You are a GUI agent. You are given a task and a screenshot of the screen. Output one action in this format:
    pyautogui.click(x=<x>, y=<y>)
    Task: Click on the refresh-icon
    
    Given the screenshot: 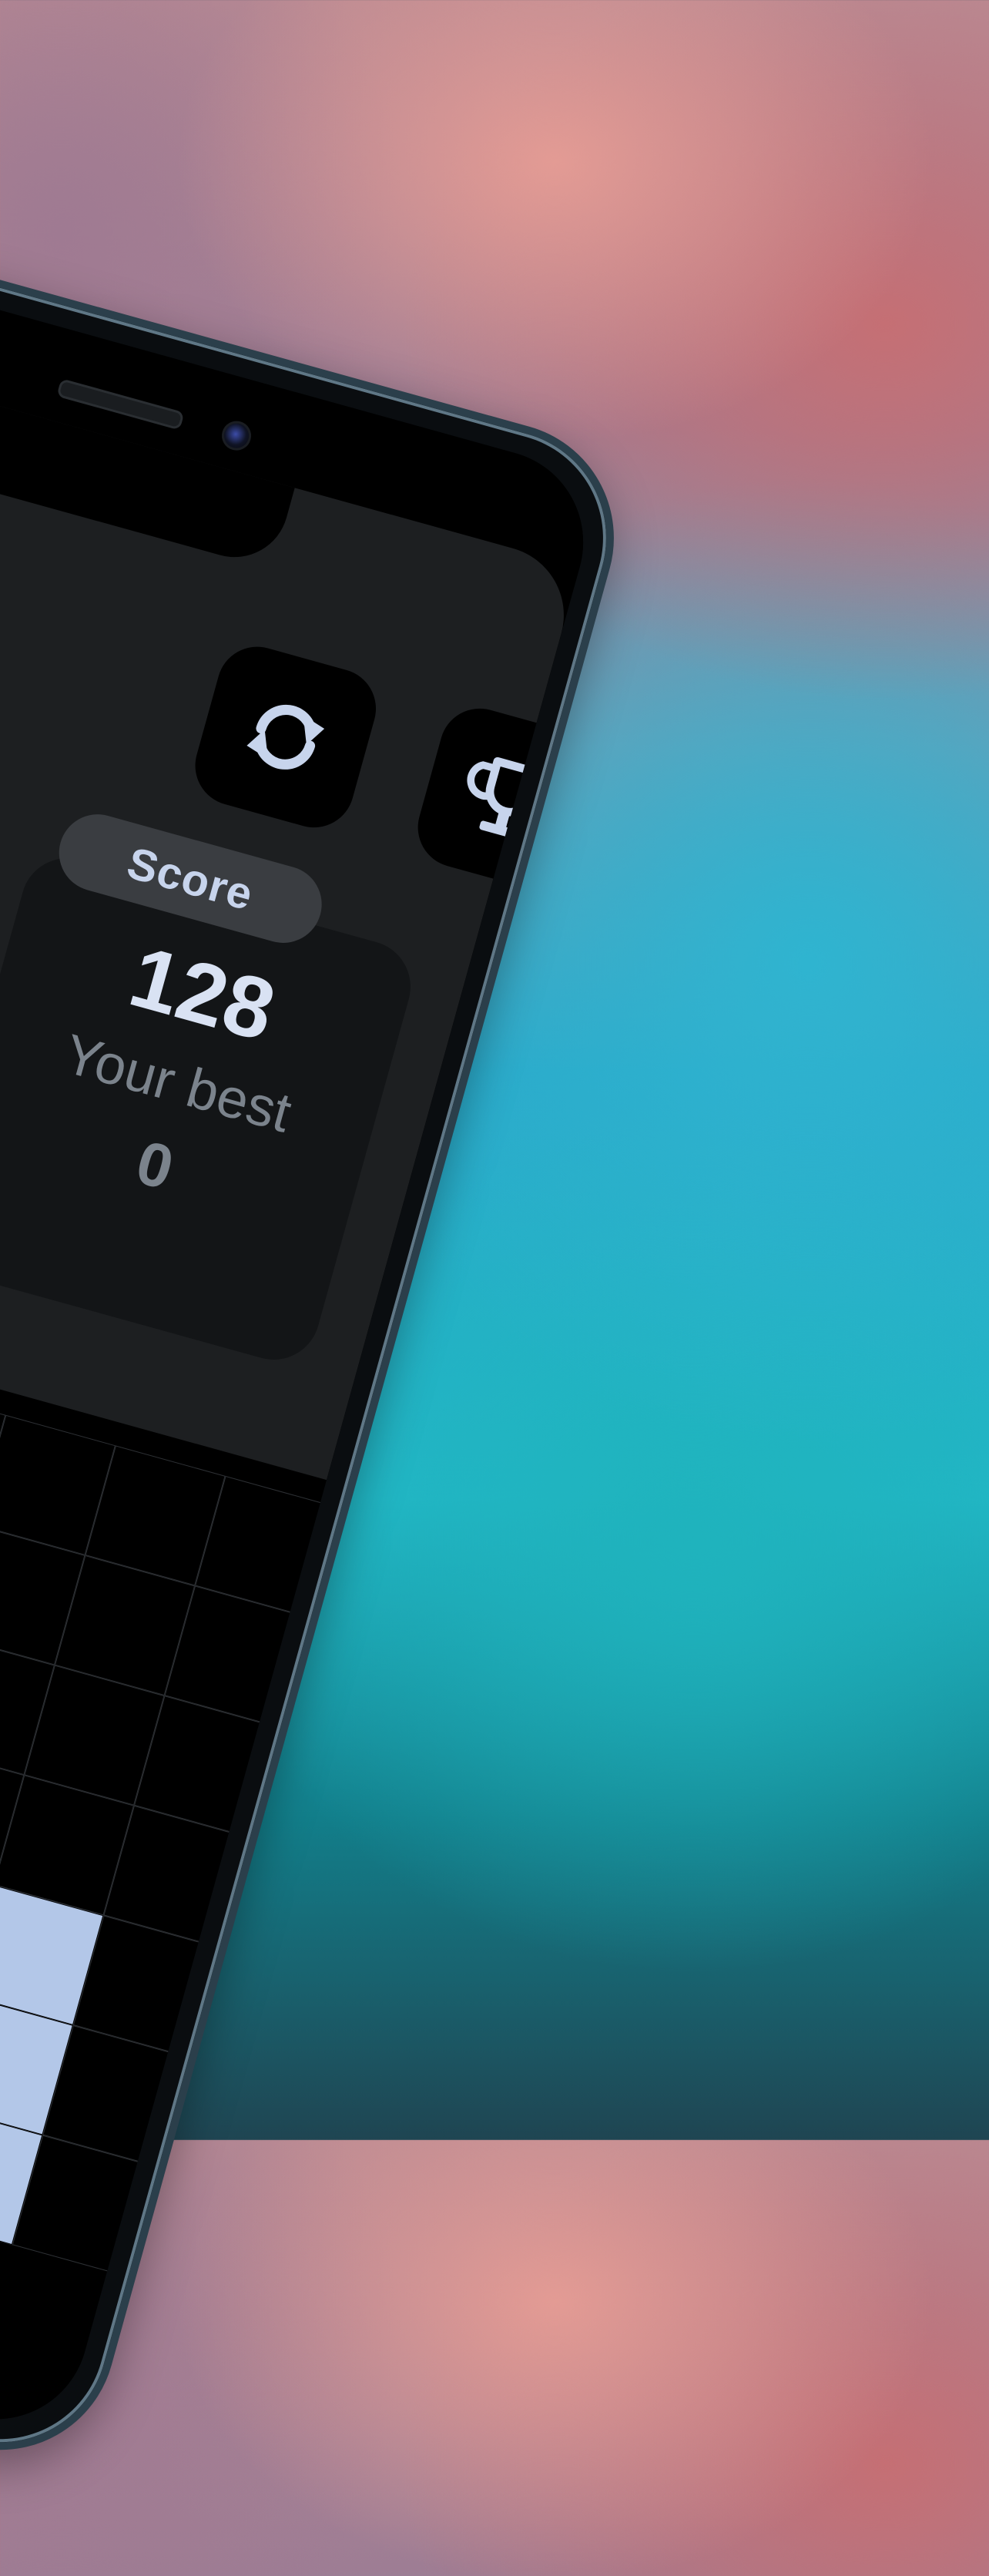 What is the action you would take?
    pyautogui.click(x=285, y=737)
    